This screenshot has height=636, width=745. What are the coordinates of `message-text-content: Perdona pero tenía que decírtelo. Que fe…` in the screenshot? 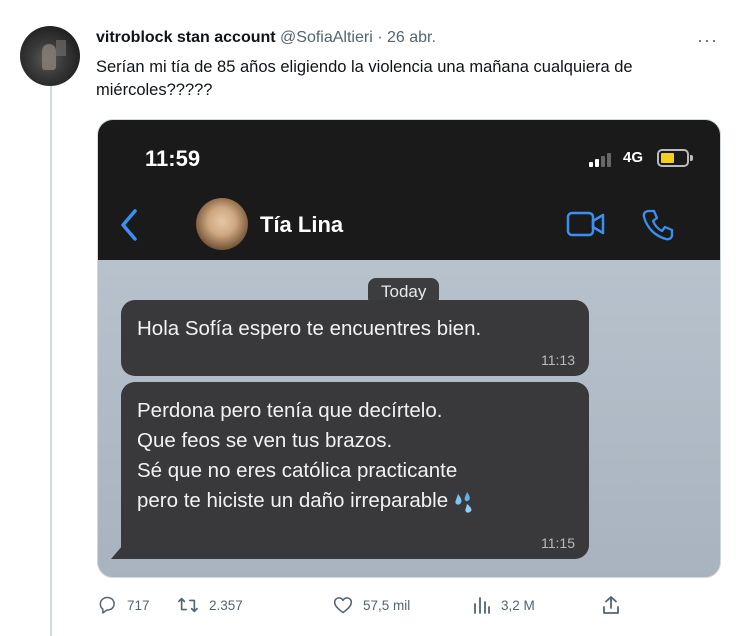 It's located at (297, 455).